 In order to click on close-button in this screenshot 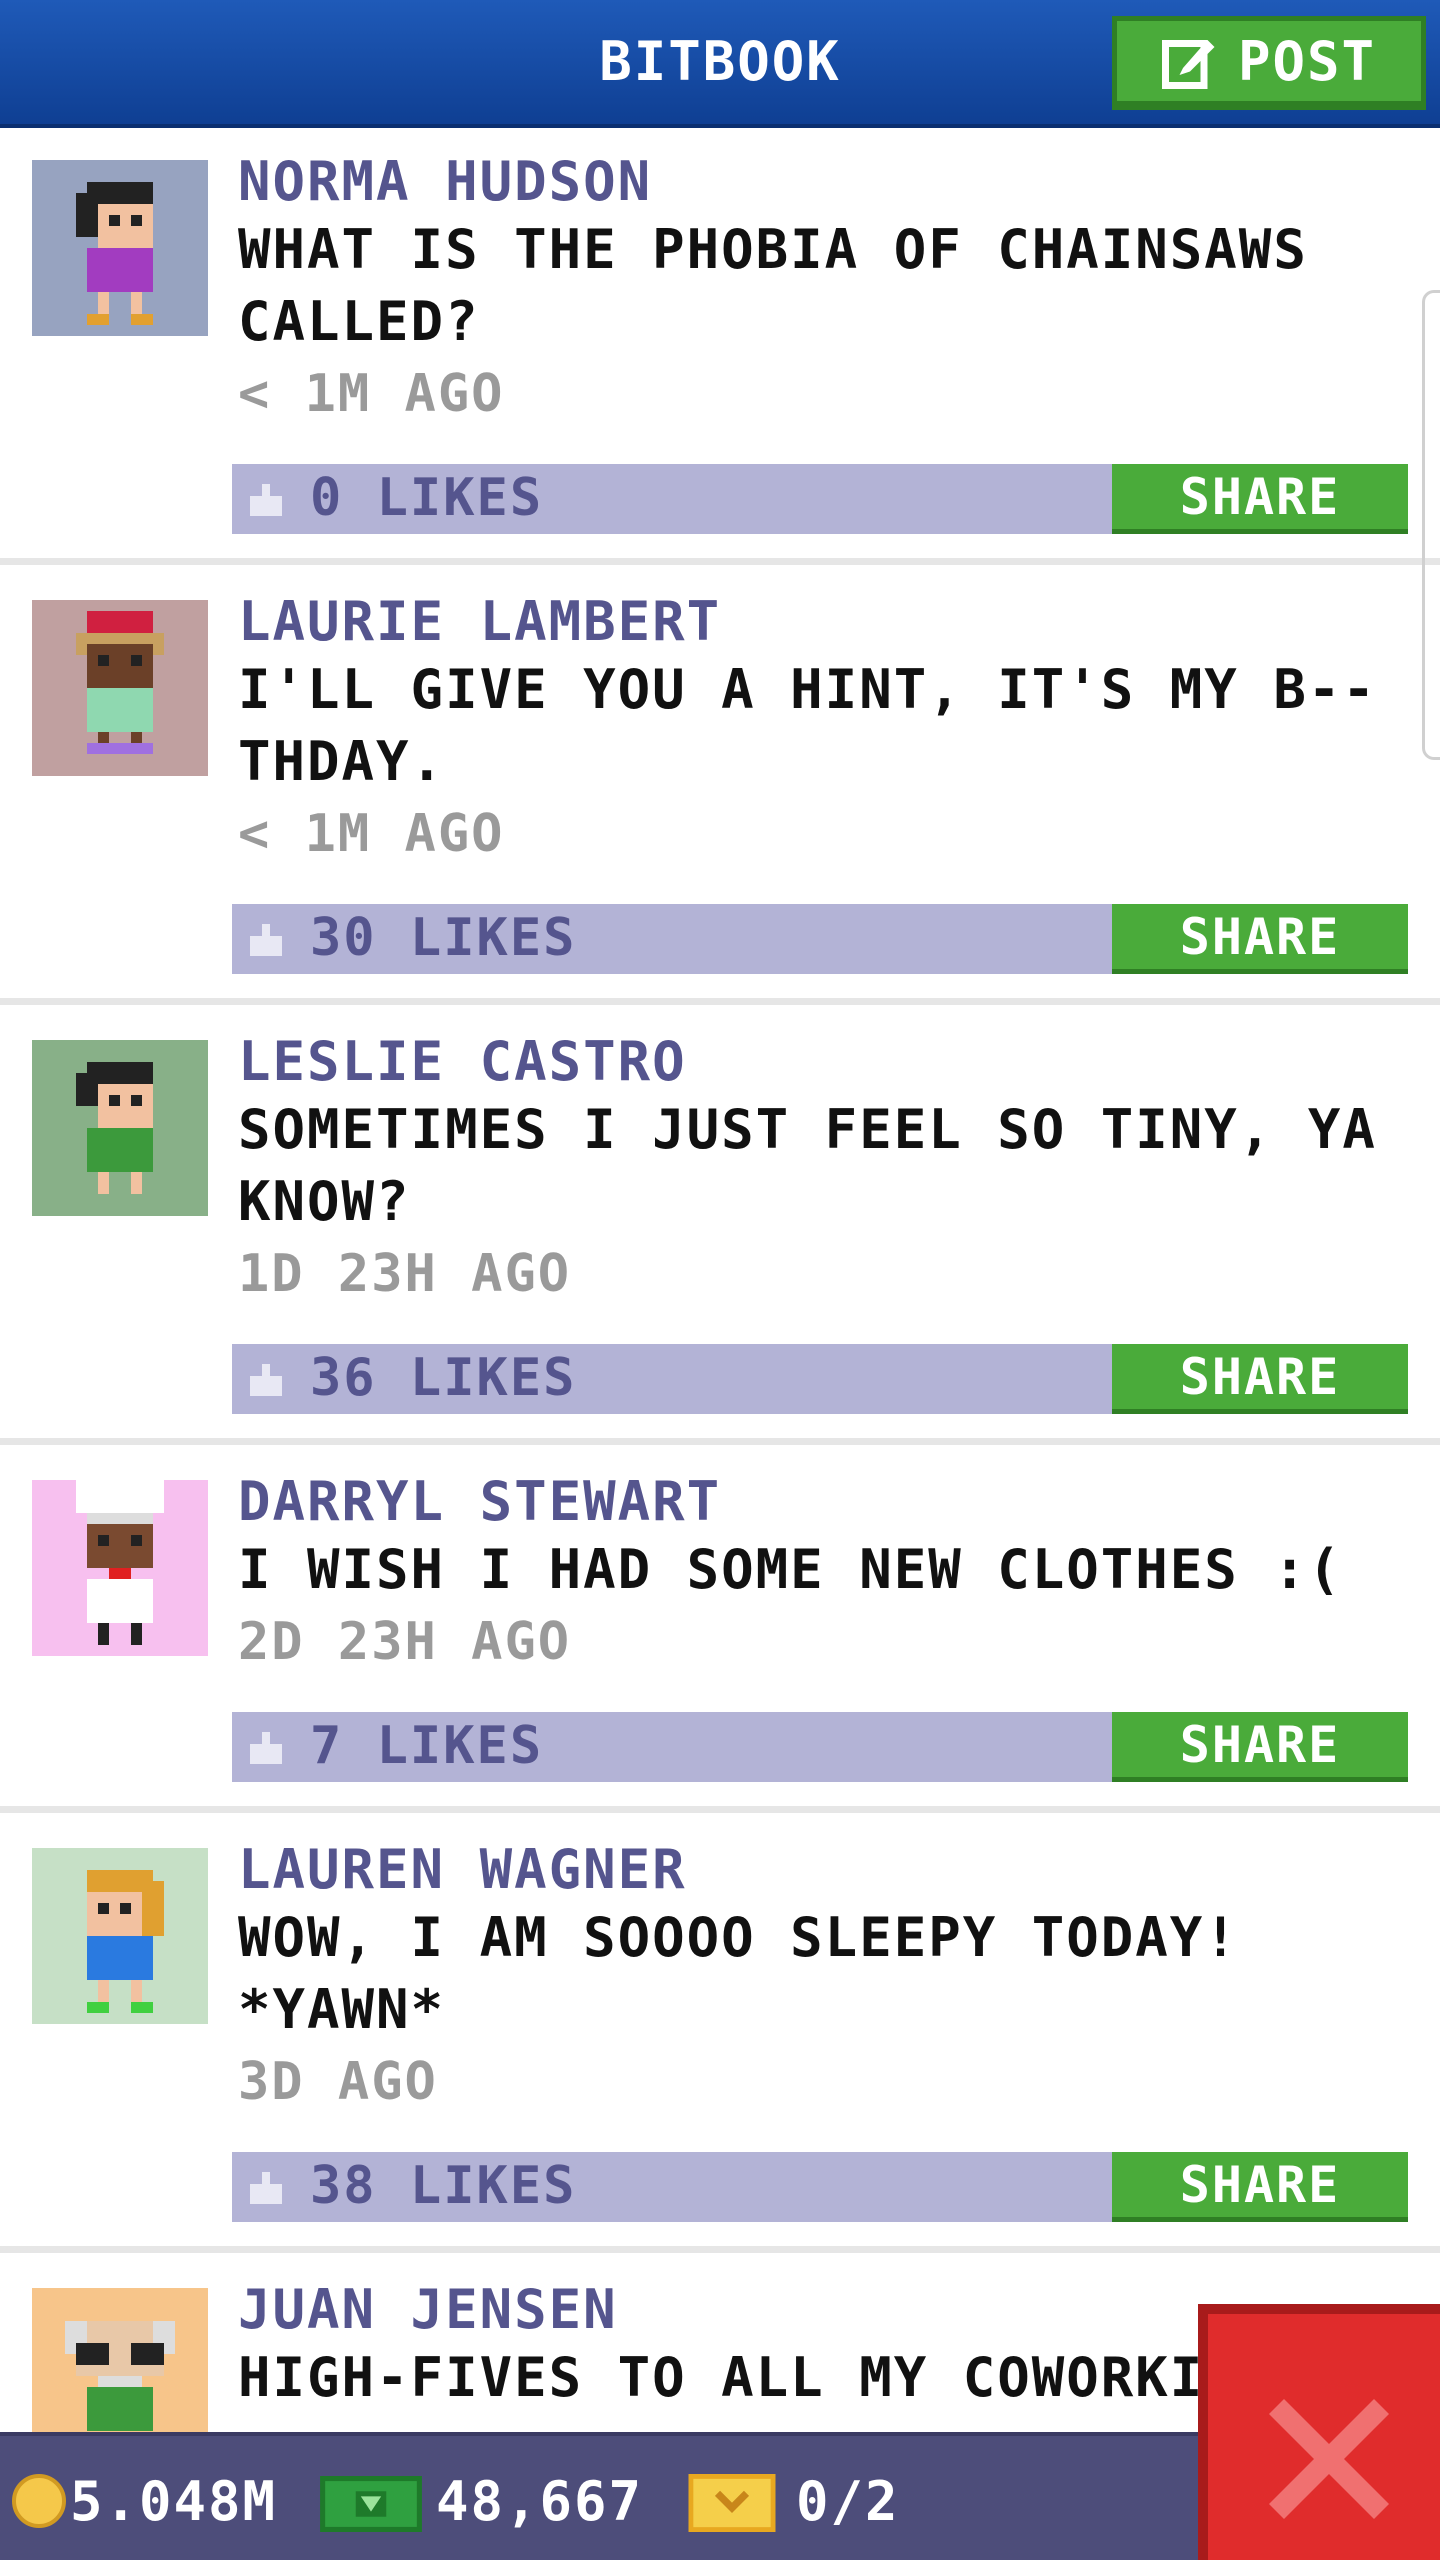, I will do `click(1319, 2432)`.